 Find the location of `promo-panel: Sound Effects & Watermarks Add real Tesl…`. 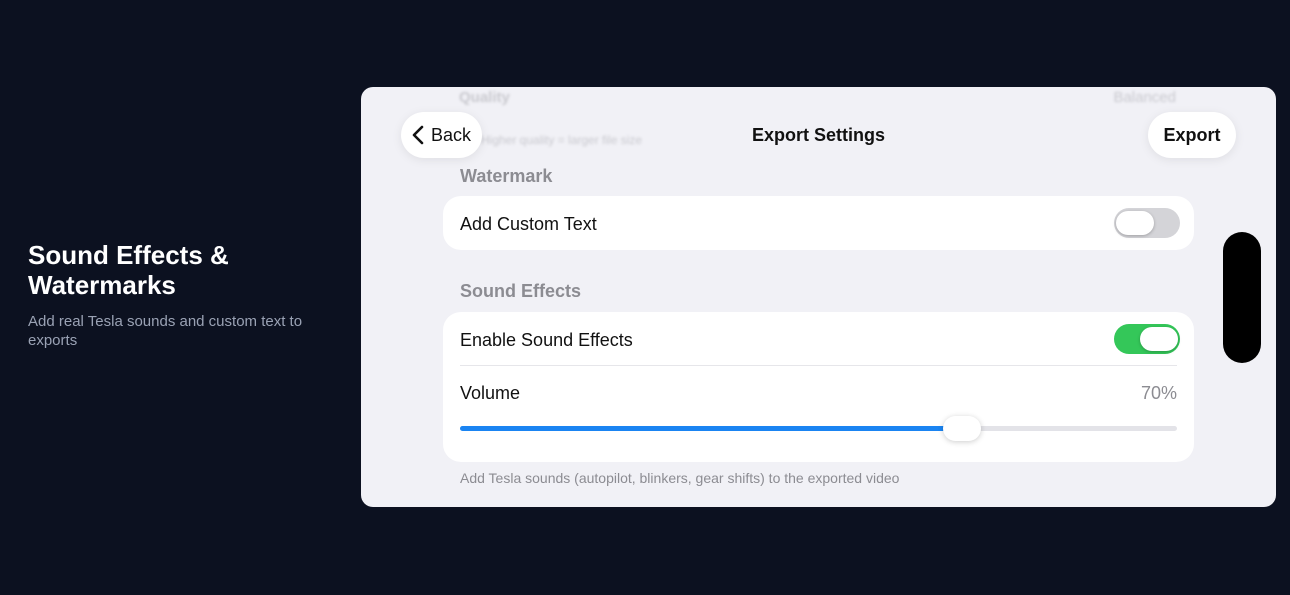

promo-panel: Sound Effects & Watermarks Add real Tesl… is located at coordinates (178, 295).